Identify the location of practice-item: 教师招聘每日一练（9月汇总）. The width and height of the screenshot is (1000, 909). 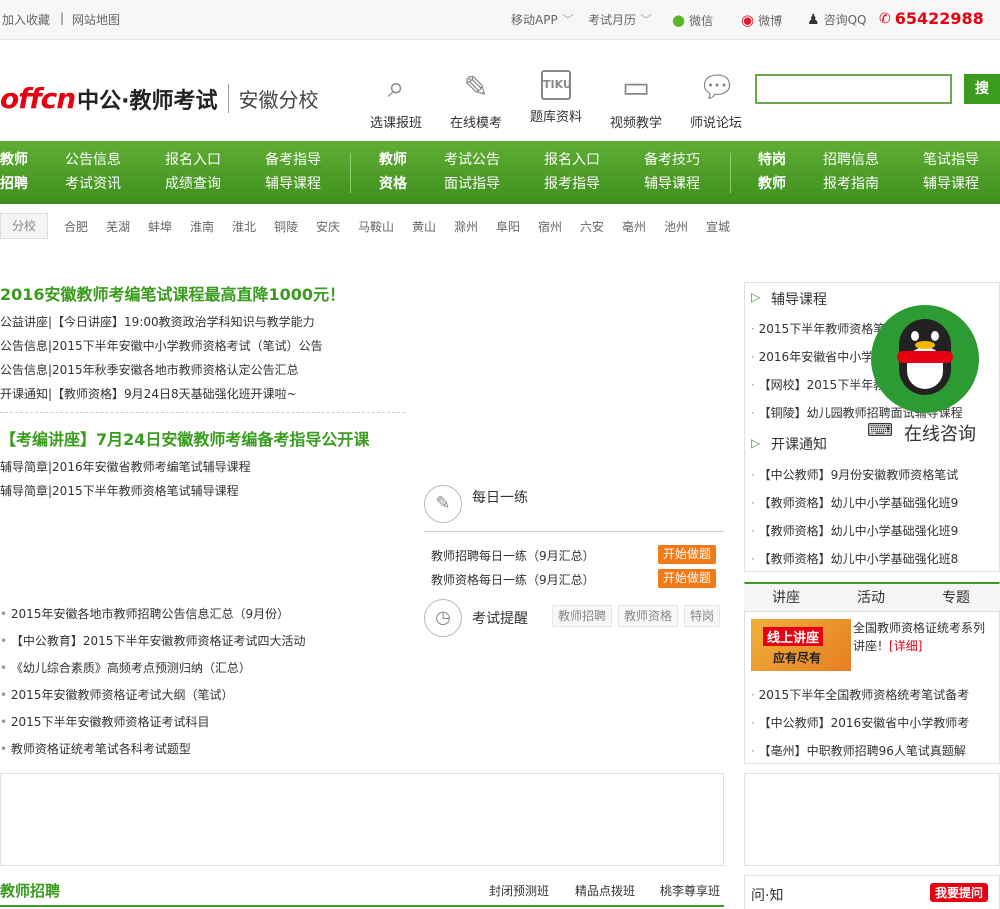
(513, 555).